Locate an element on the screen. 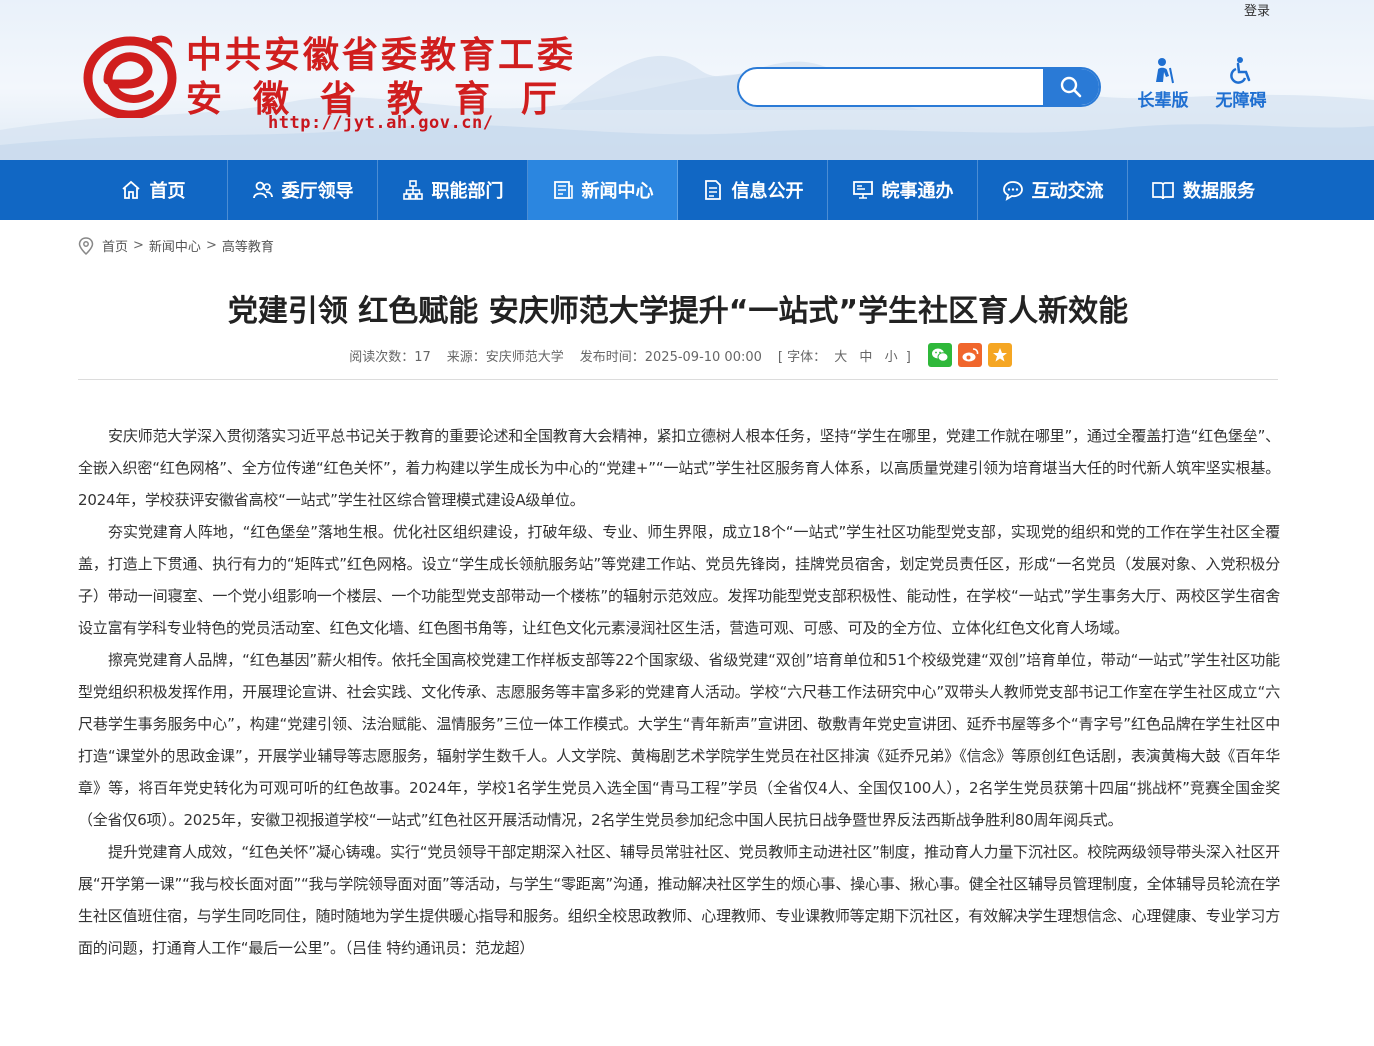 The height and width of the screenshot is (1046, 1374). favorite-share-button is located at coordinates (999, 355).